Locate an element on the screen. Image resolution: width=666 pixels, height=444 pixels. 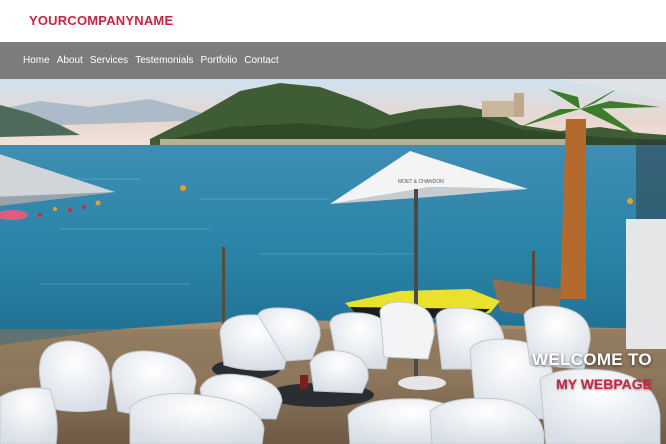
company-logo: YOURCOMPANYNAME is located at coordinates (101, 20).